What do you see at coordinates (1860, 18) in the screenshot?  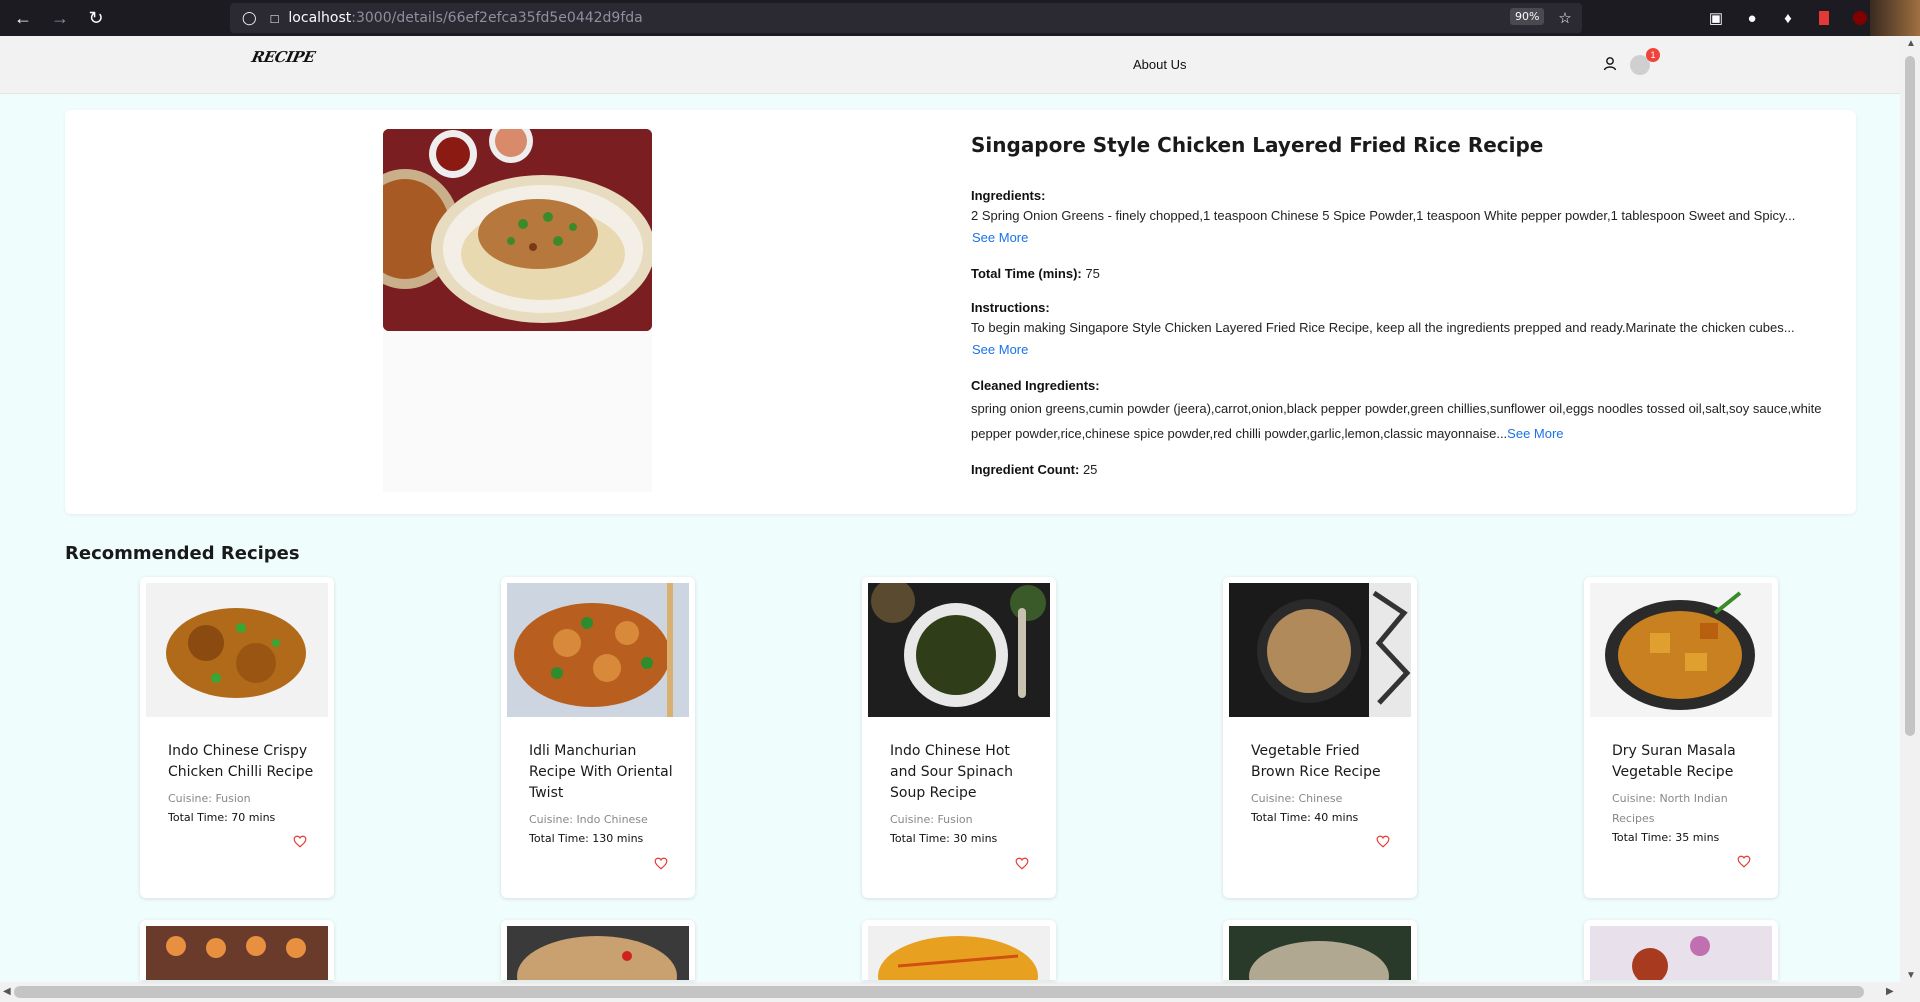 I see `ublock-icon` at bounding box center [1860, 18].